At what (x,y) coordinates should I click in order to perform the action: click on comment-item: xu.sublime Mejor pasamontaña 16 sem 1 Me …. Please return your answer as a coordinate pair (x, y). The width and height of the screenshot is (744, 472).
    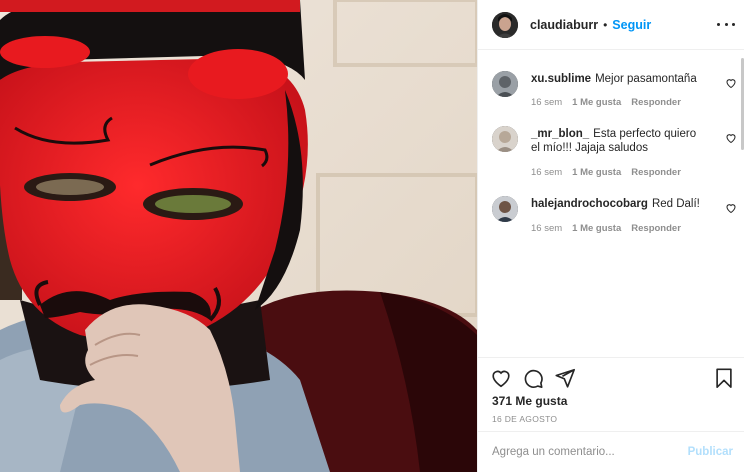
    Looking at the image, I should click on (614, 91).